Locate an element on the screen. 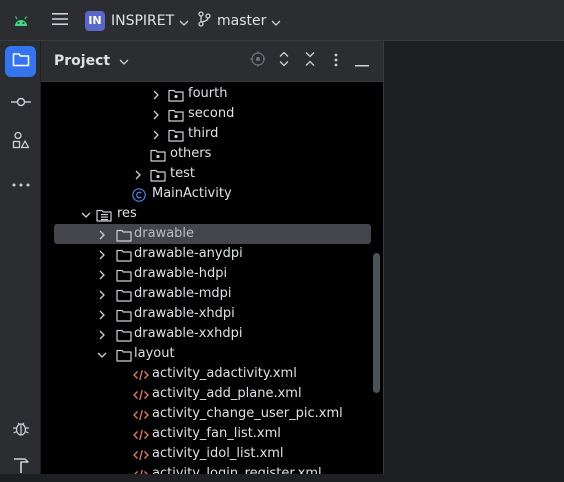 Image resolution: width=564 pixels, height=482 pixels. tree-row-label: res is located at coordinates (127, 213).